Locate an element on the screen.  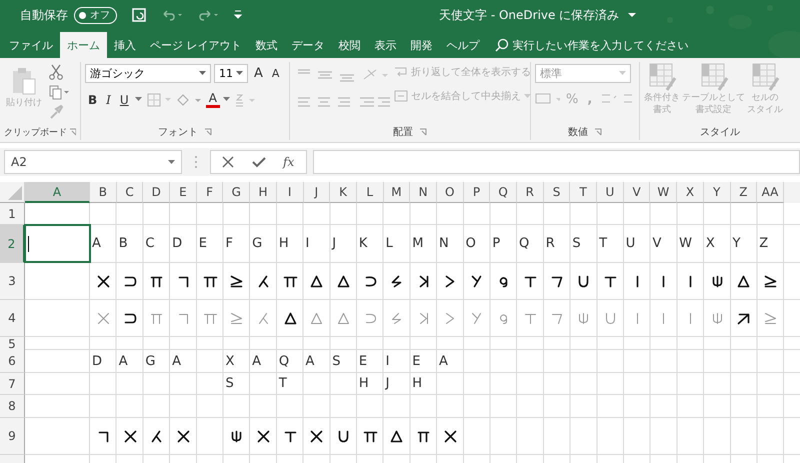
column-header: C is located at coordinates (130, 192).